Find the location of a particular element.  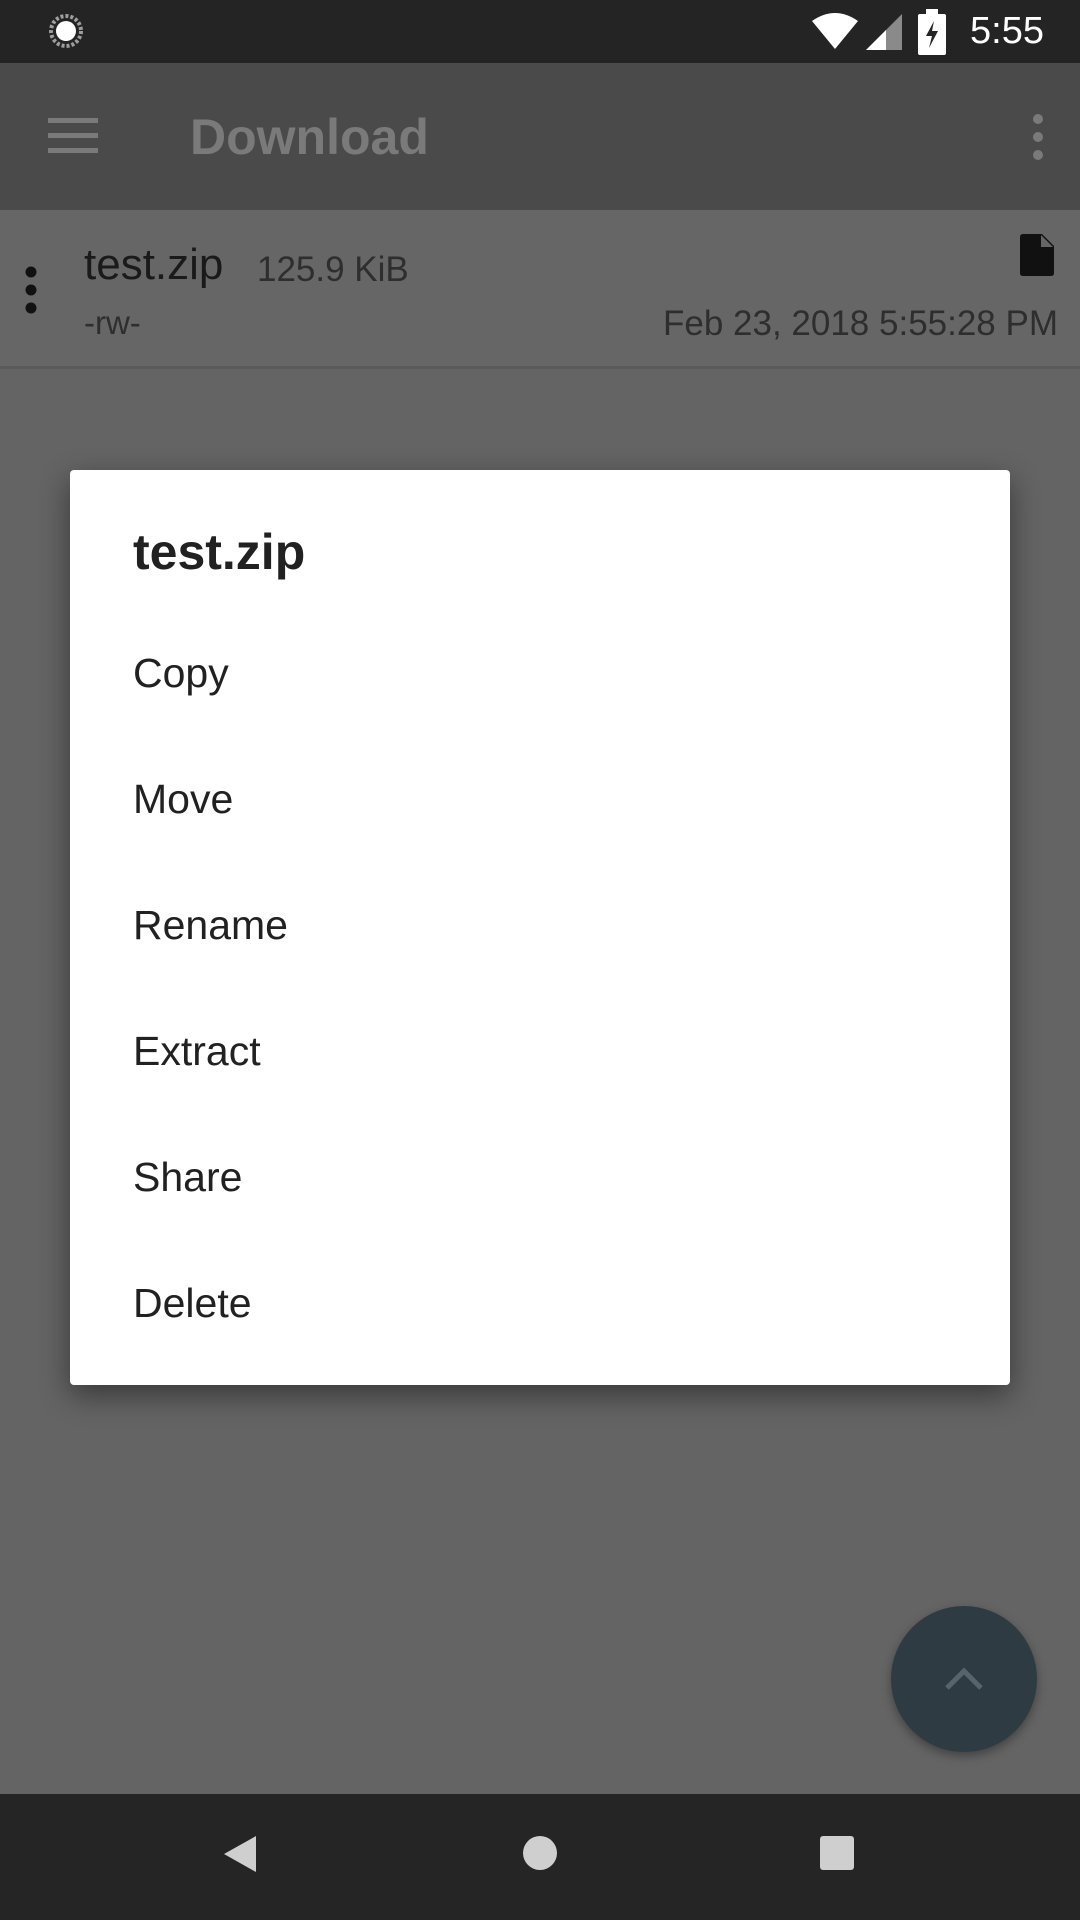

rename-option: Rename is located at coordinates (540, 925).